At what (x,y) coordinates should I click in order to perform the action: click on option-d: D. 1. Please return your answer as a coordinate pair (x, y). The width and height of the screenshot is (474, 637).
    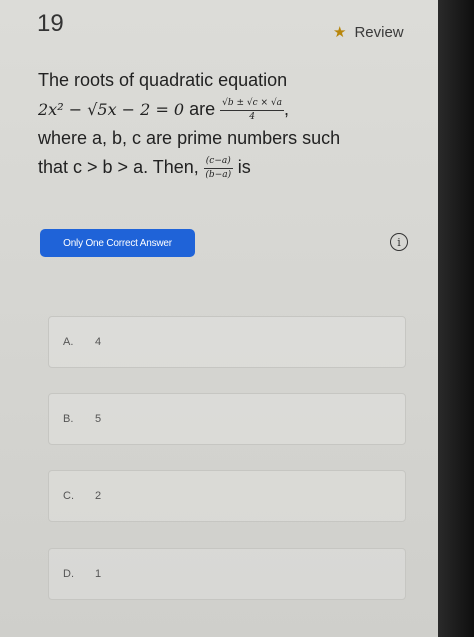
    Looking at the image, I should click on (227, 574).